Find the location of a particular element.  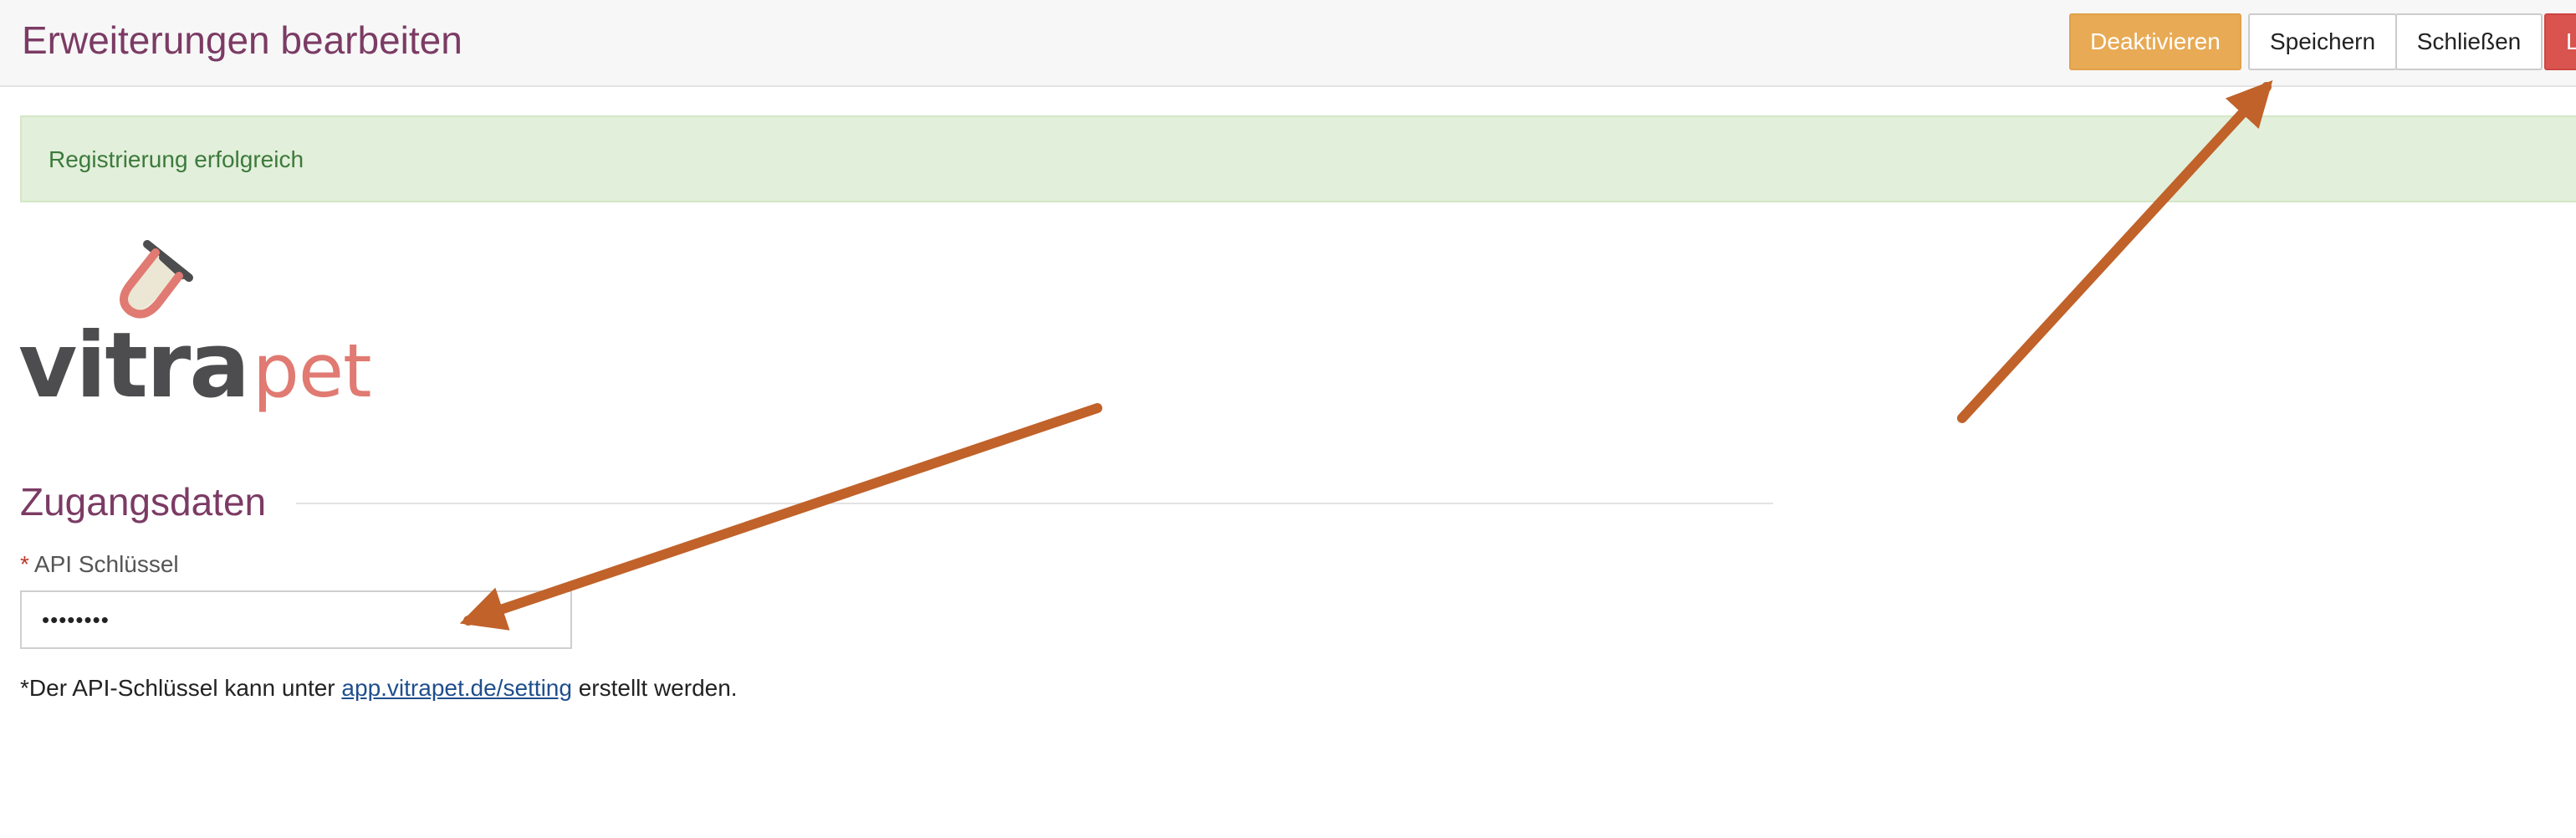

close-button: Schließen is located at coordinates (2469, 41).